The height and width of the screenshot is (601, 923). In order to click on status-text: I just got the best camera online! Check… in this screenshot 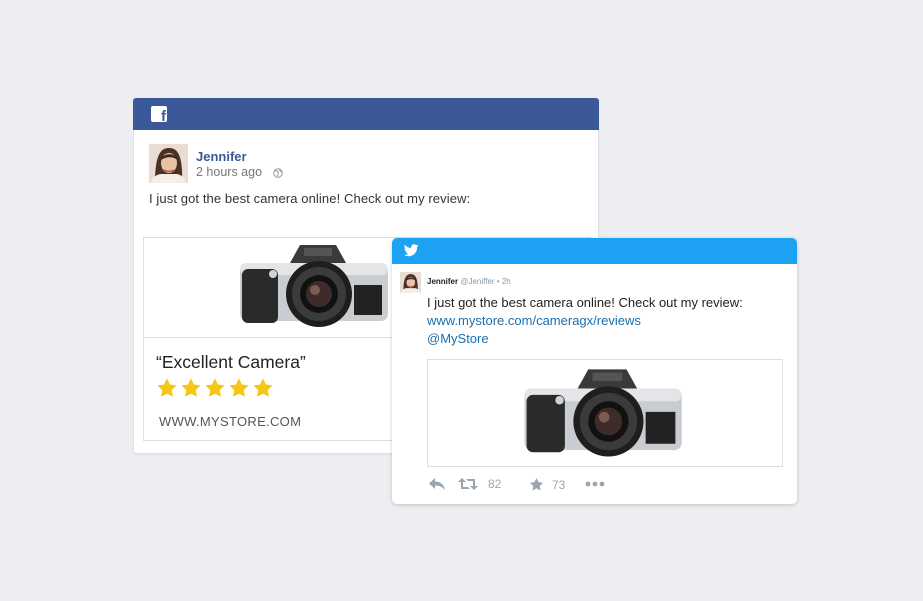, I will do `click(310, 198)`.